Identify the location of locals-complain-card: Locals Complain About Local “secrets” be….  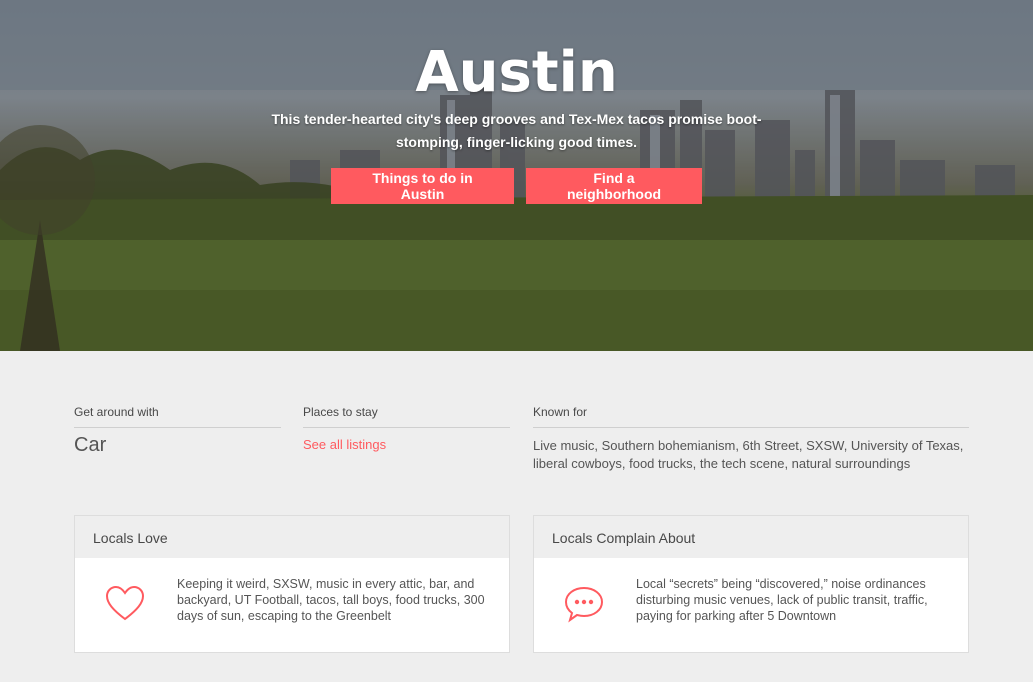
(751, 584).